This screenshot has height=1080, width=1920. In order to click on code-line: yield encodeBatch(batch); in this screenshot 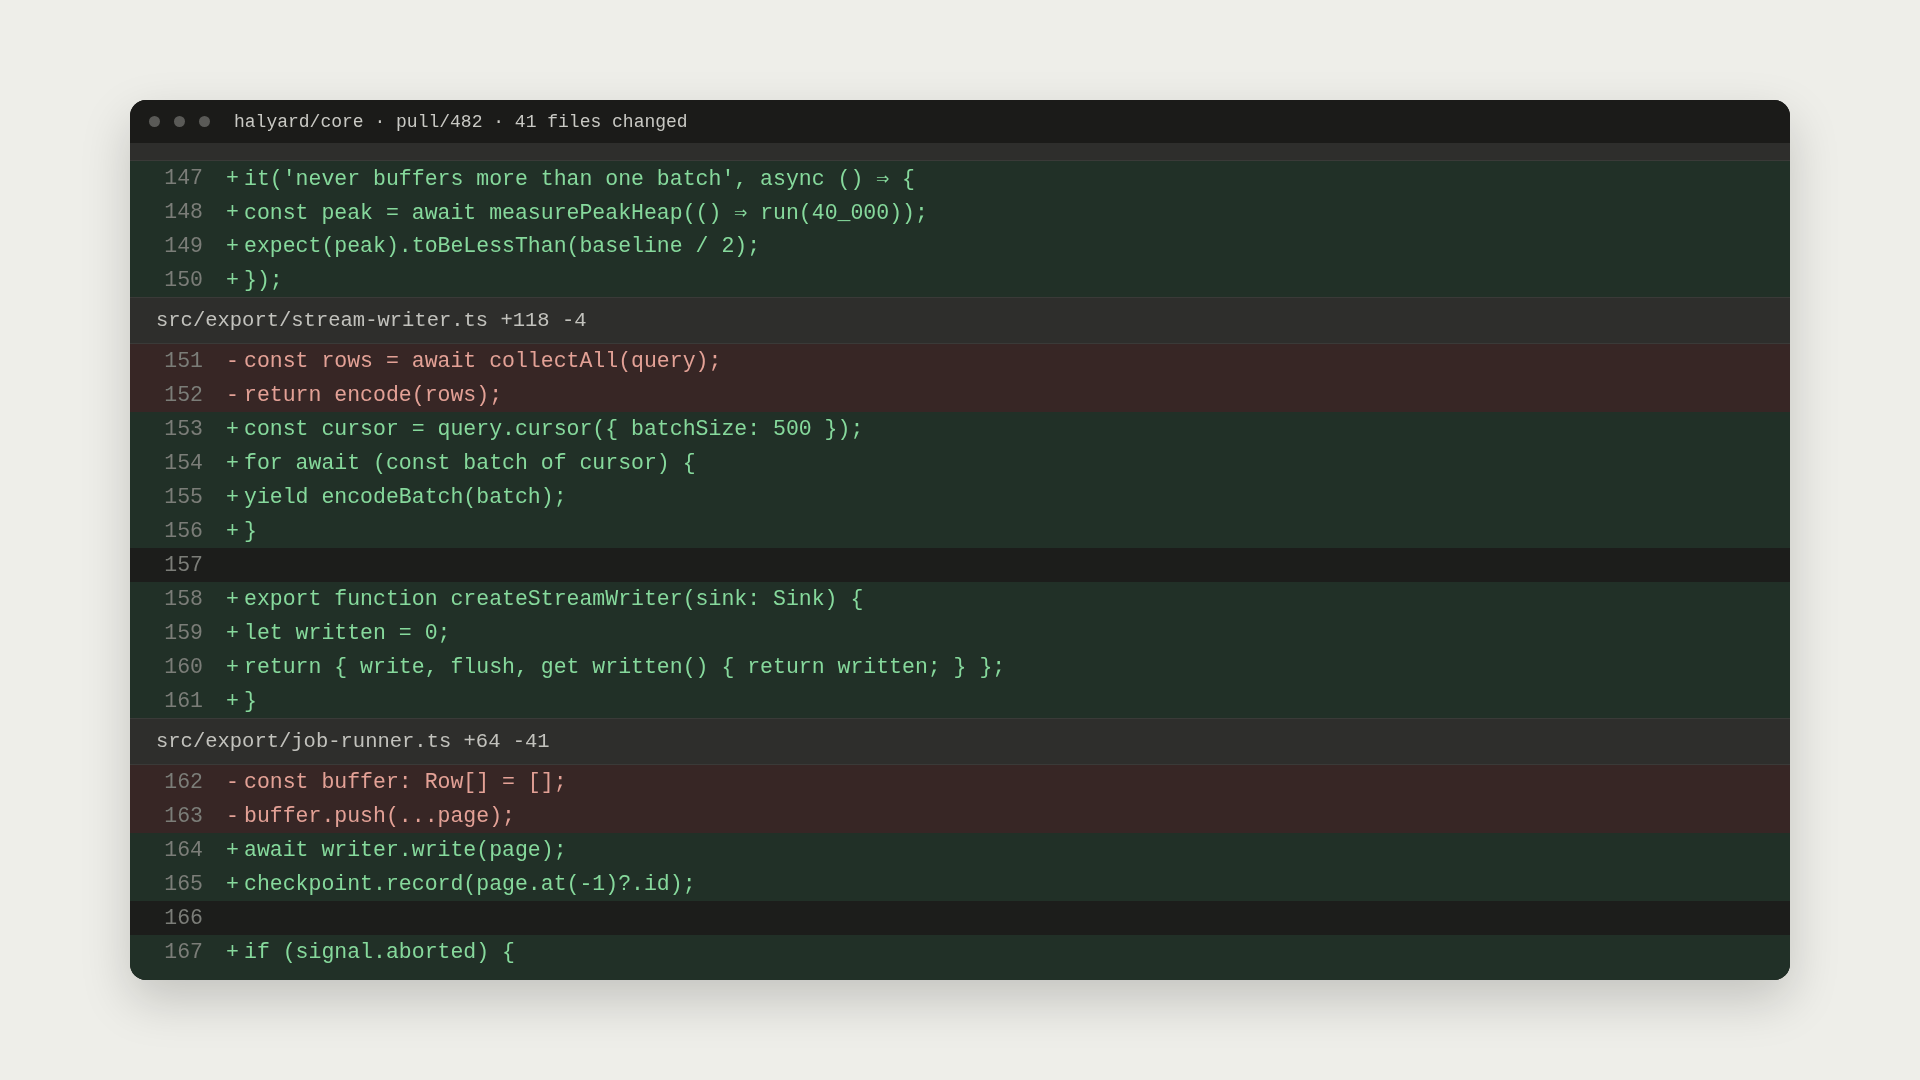, I will do `click(405, 497)`.